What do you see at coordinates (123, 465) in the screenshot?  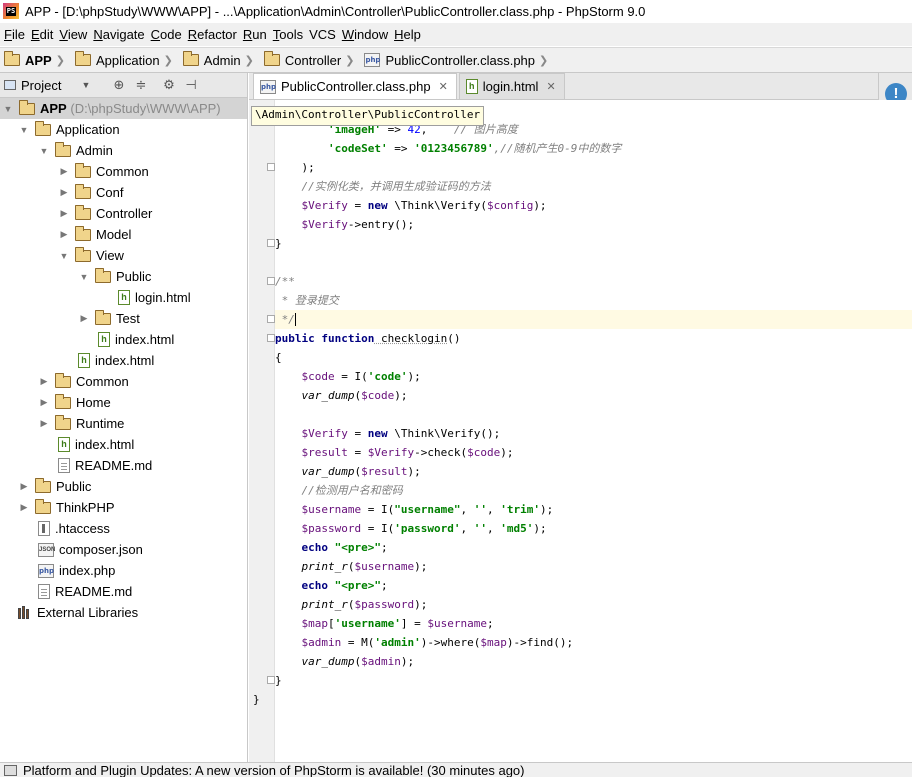 I see `tree-node-app-readme: README.md` at bounding box center [123, 465].